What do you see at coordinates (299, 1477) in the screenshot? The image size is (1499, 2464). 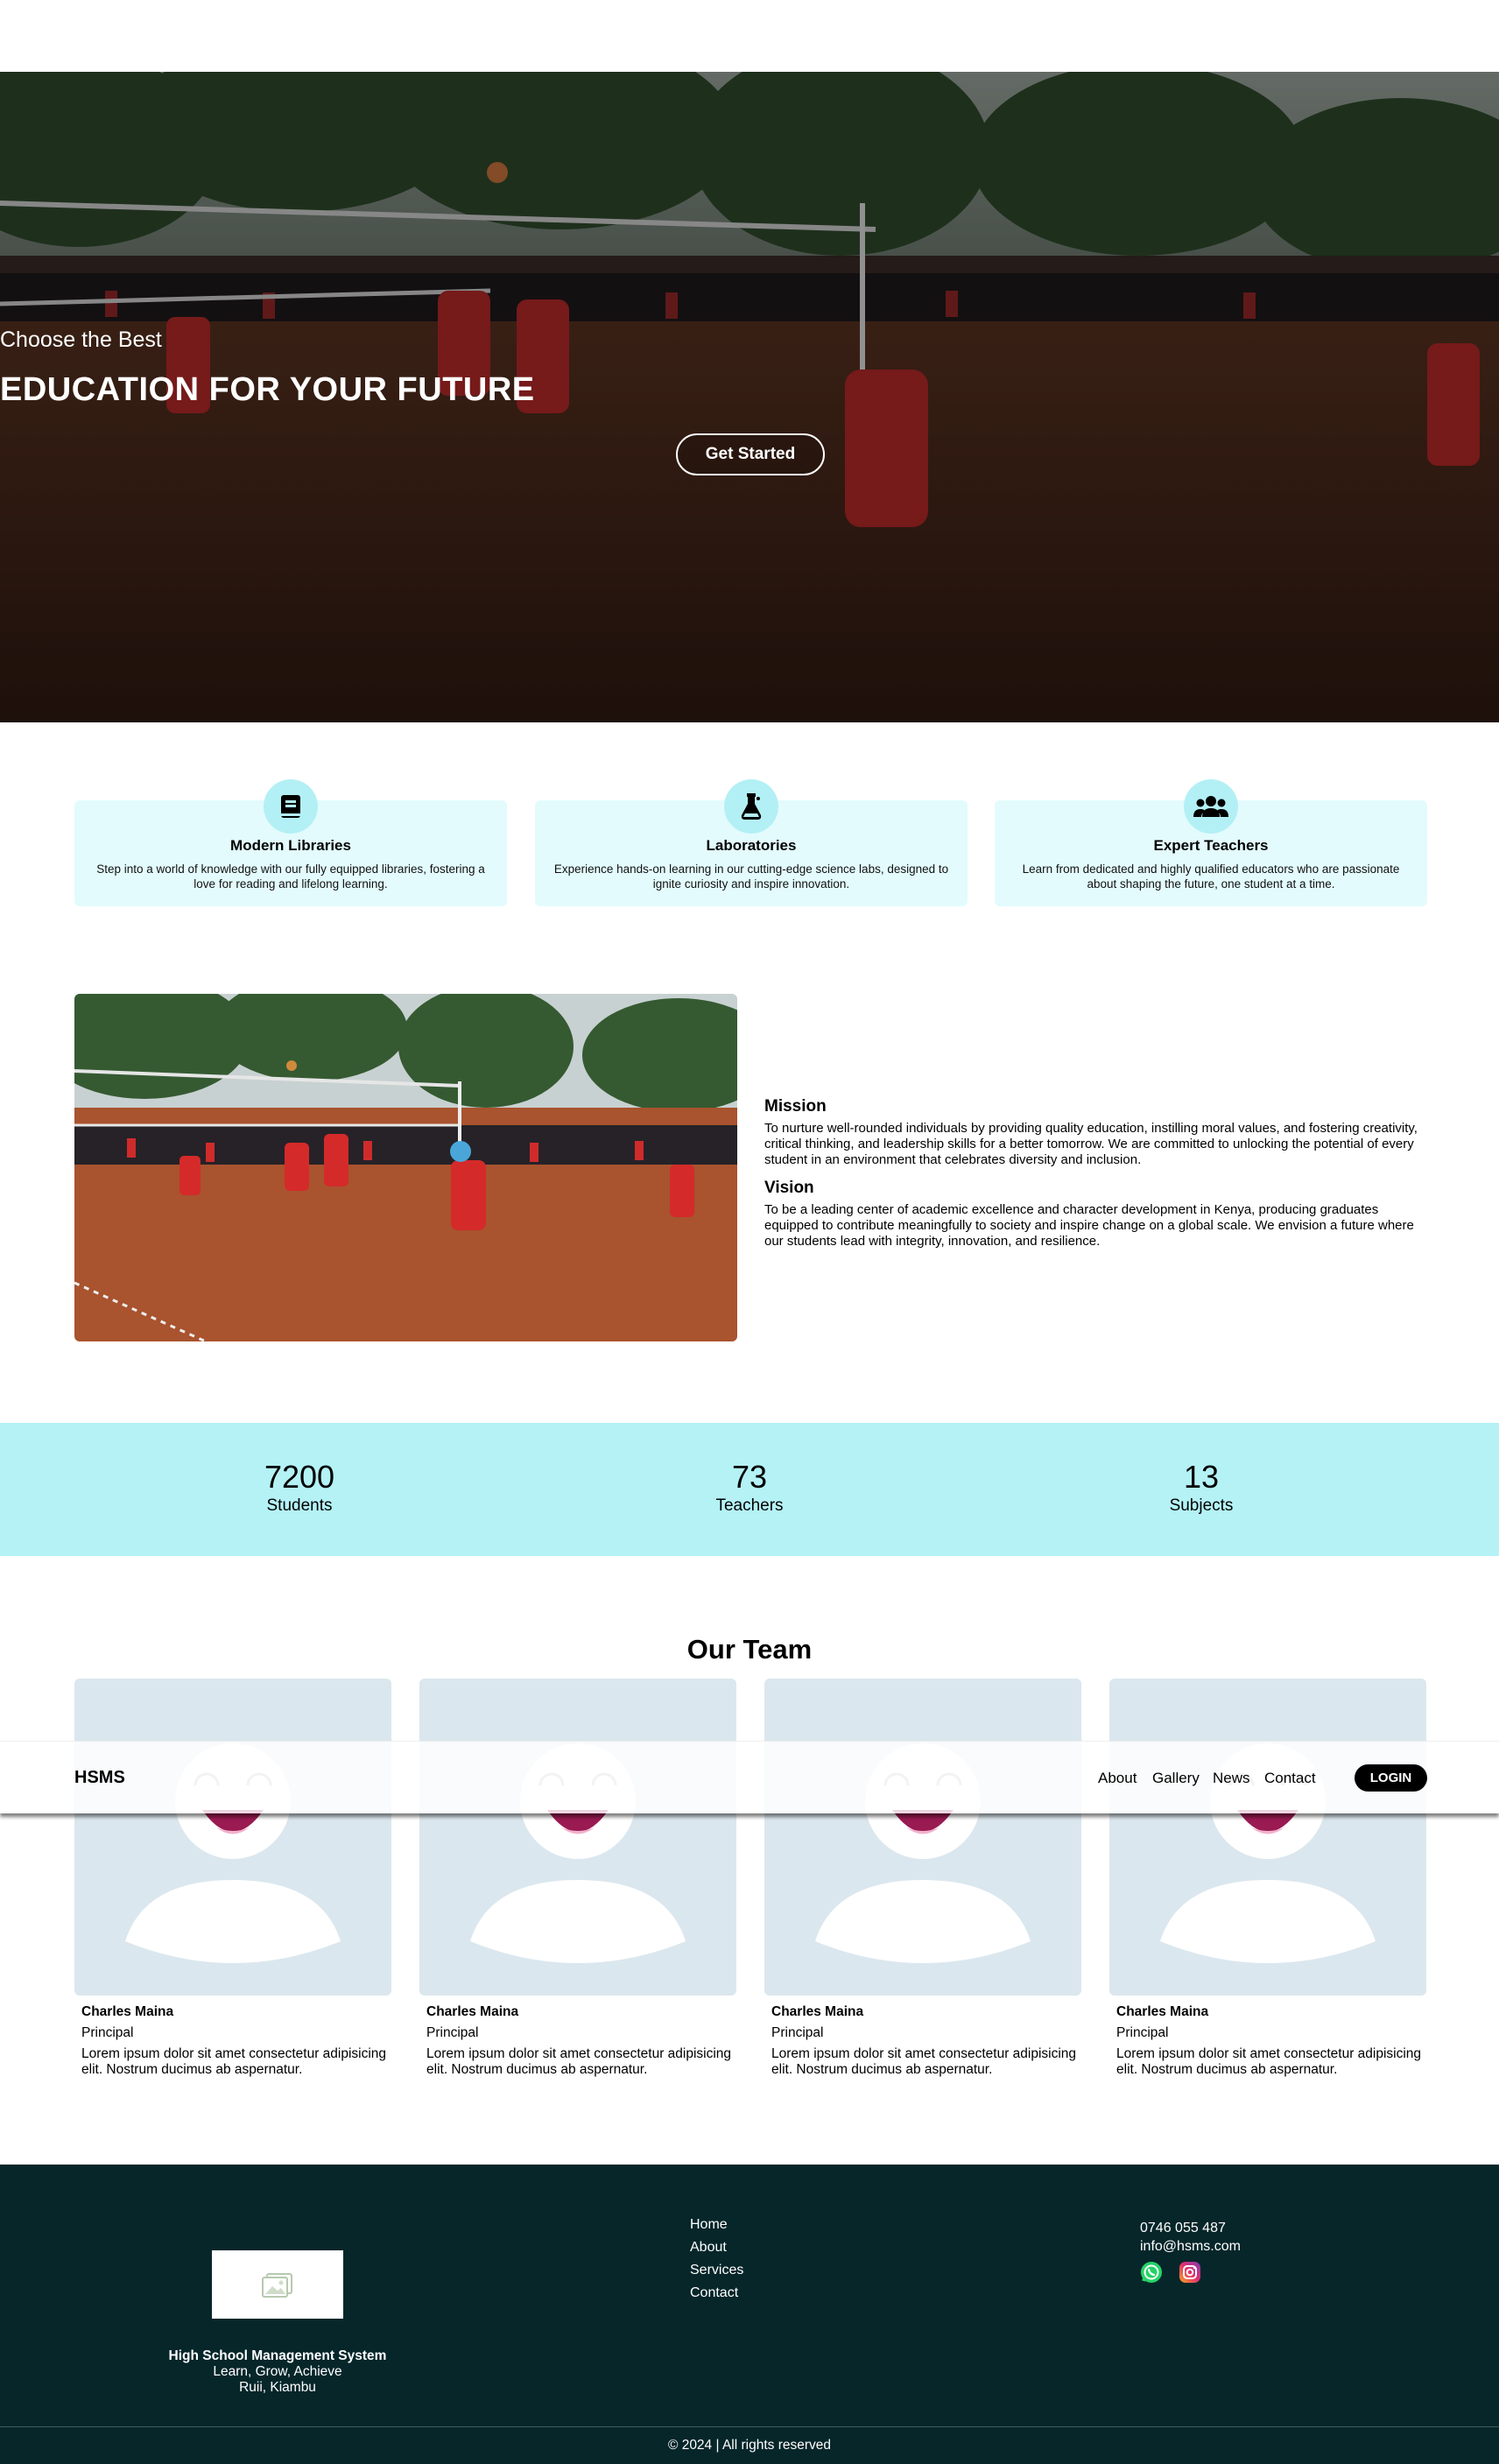 I see `stat-value: 7200` at bounding box center [299, 1477].